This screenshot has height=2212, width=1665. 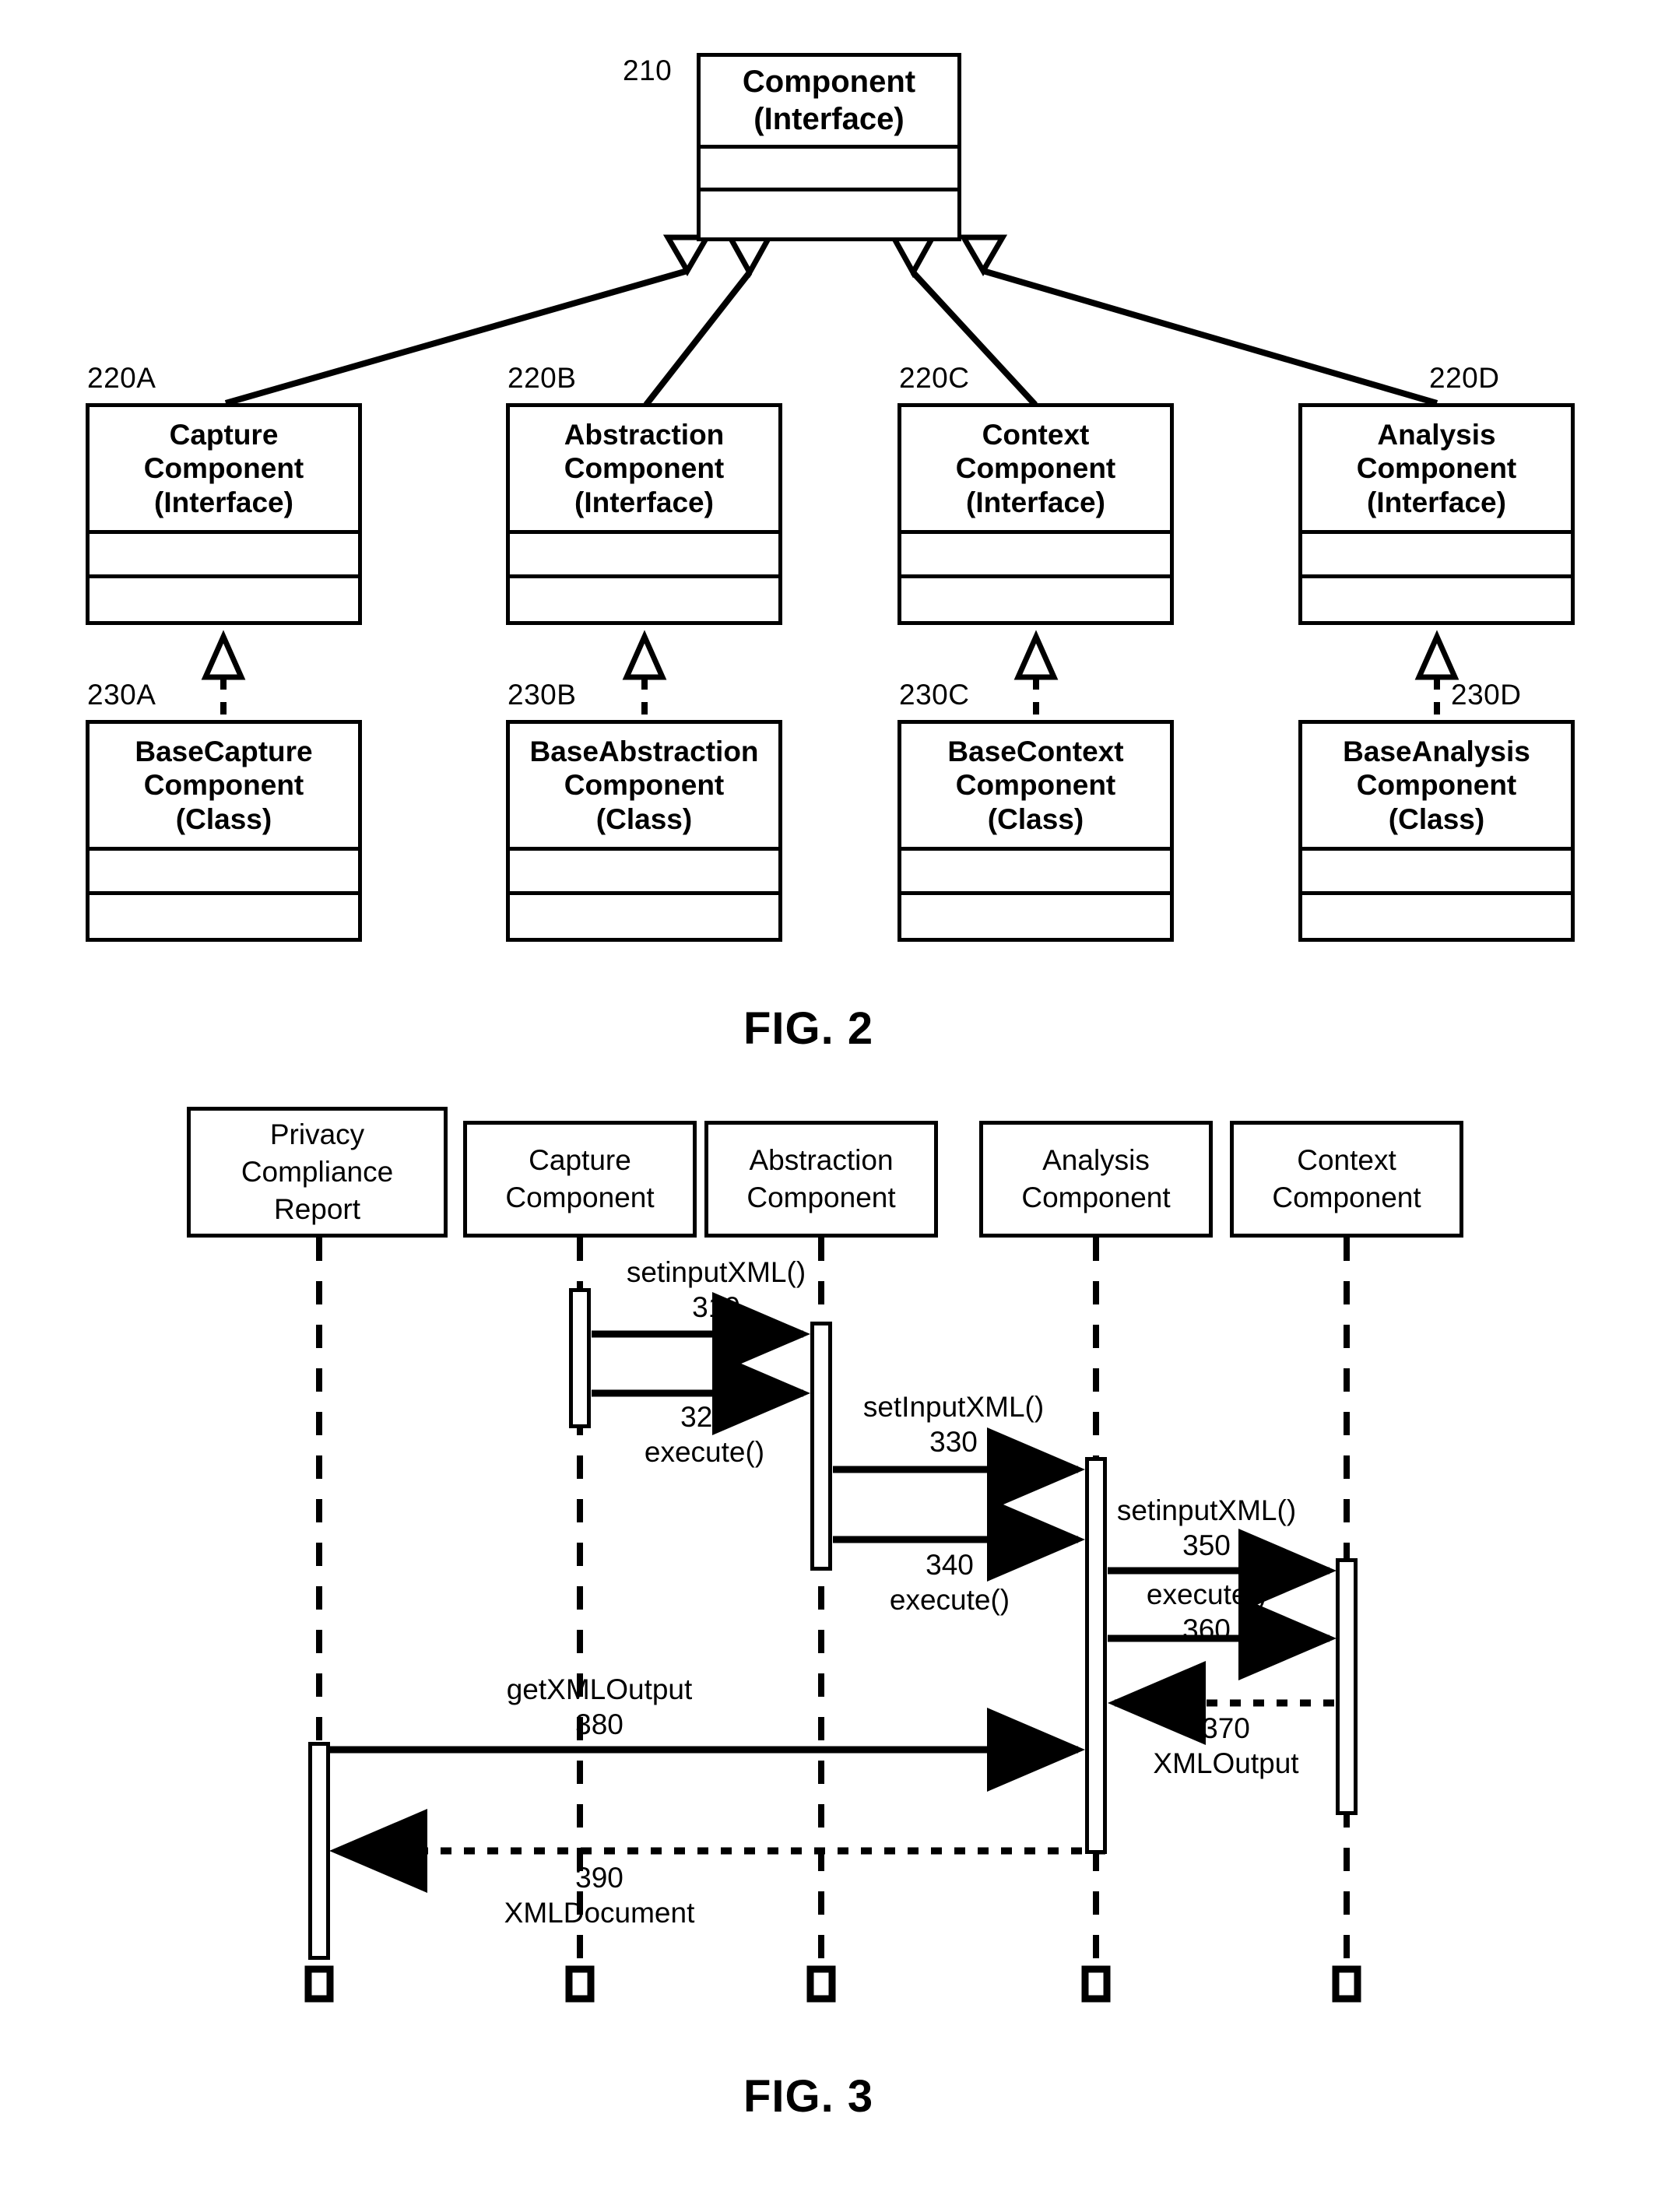 I want to click on message-label-330: setInputXML() 330, so click(x=953, y=1424).